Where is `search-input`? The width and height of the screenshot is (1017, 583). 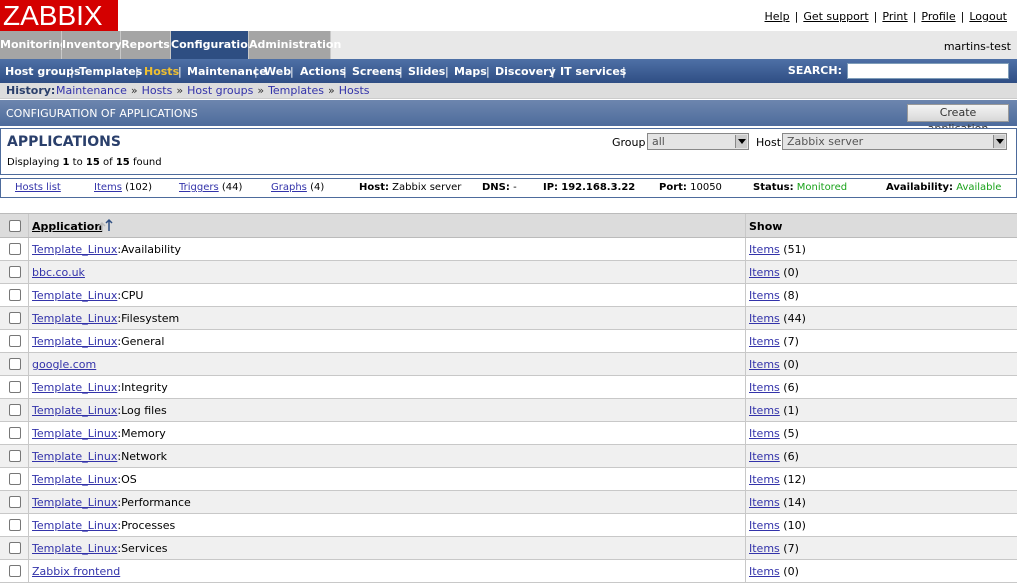
search-input is located at coordinates (928, 71).